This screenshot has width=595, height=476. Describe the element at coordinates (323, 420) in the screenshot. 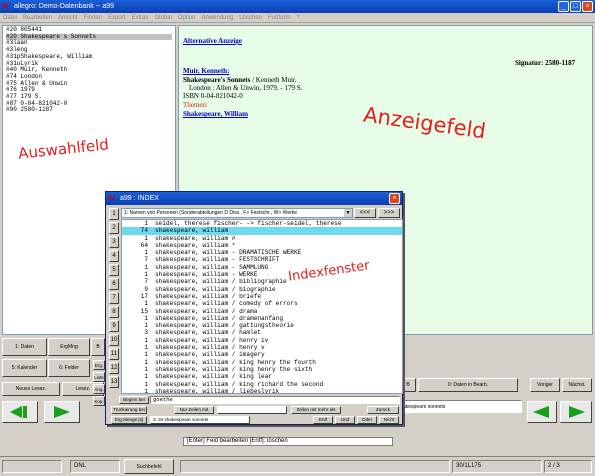

I see `entf-button: Entf` at that location.